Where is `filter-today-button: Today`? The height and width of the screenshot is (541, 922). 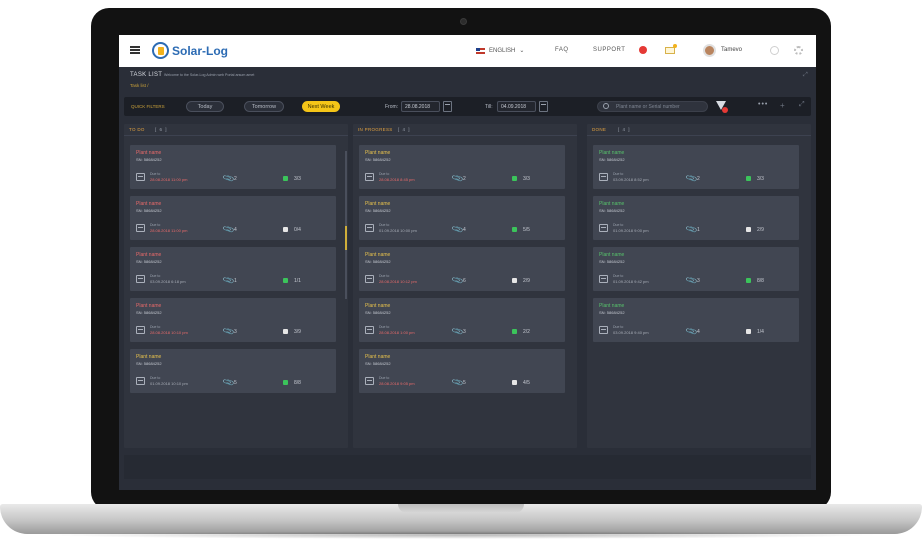
filter-today-button: Today is located at coordinates (205, 106).